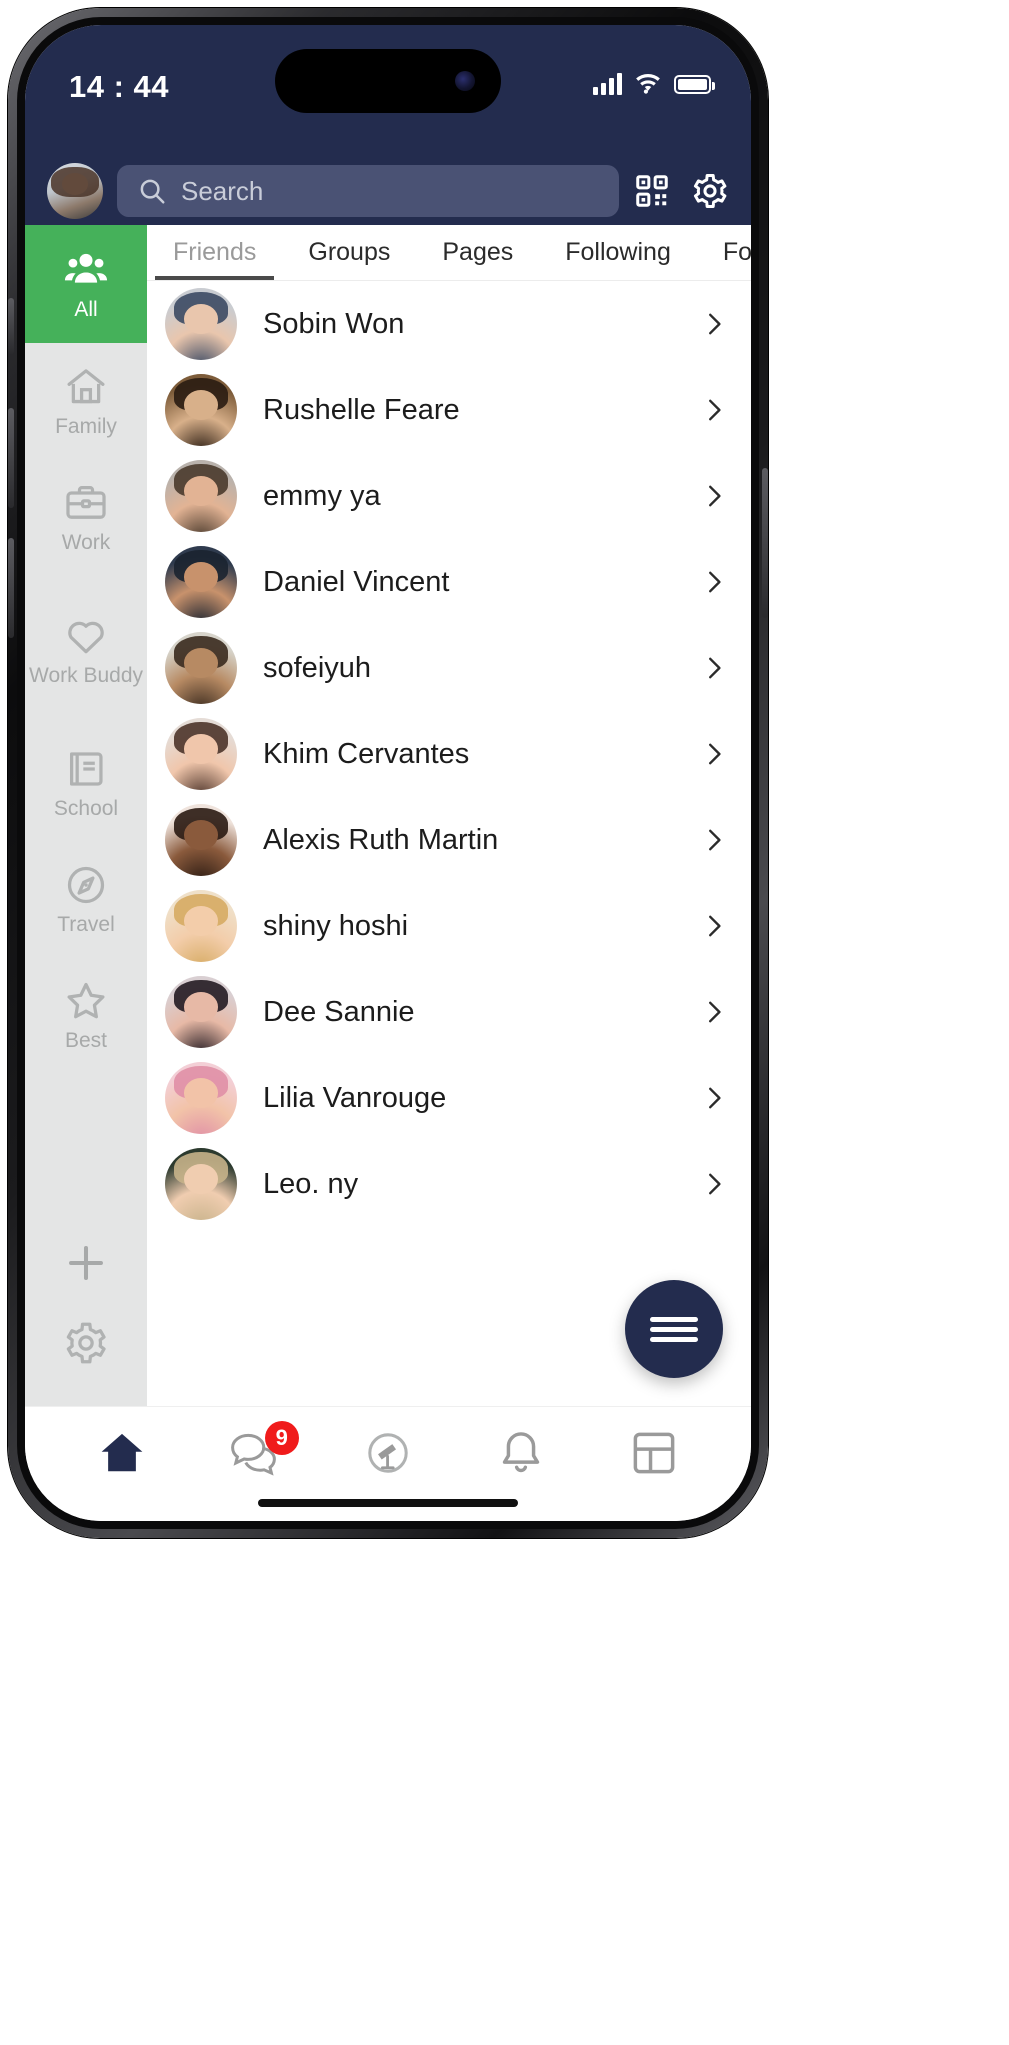 This screenshot has height=2045, width=1009. Describe the element at coordinates (368, 191) in the screenshot. I see `search-input: Search` at that location.